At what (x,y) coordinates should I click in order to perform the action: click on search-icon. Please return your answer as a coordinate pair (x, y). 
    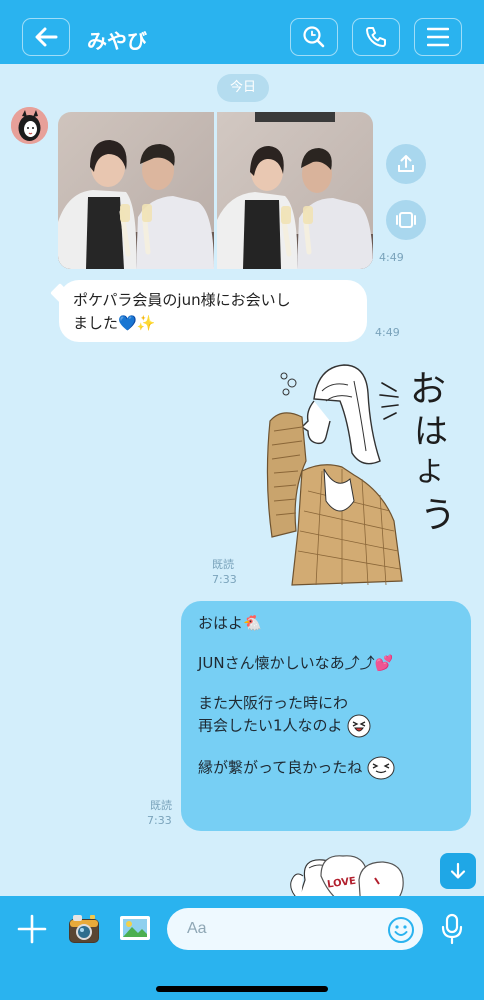
    Looking at the image, I should click on (314, 37).